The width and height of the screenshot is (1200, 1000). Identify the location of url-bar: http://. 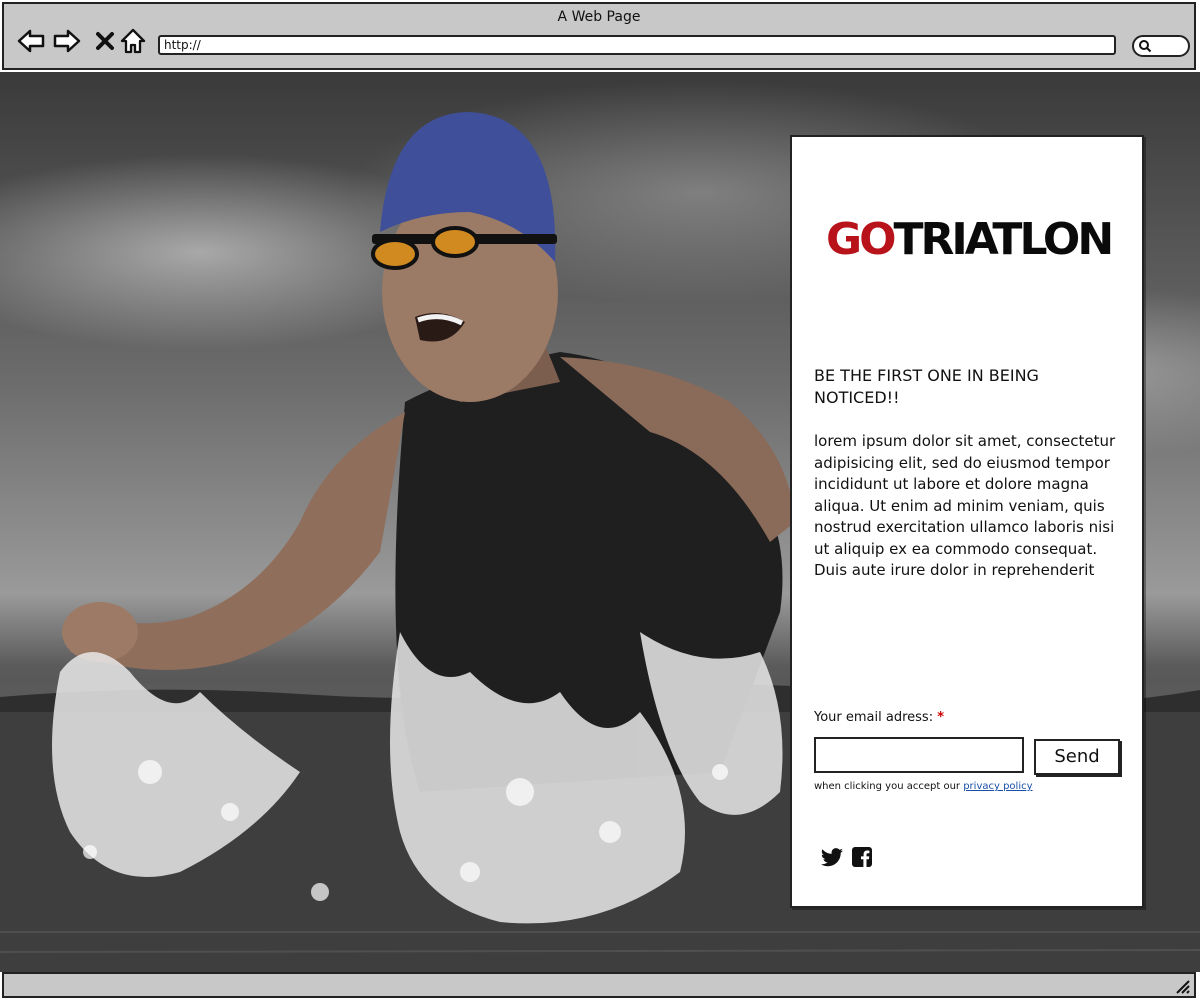
(637, 45).